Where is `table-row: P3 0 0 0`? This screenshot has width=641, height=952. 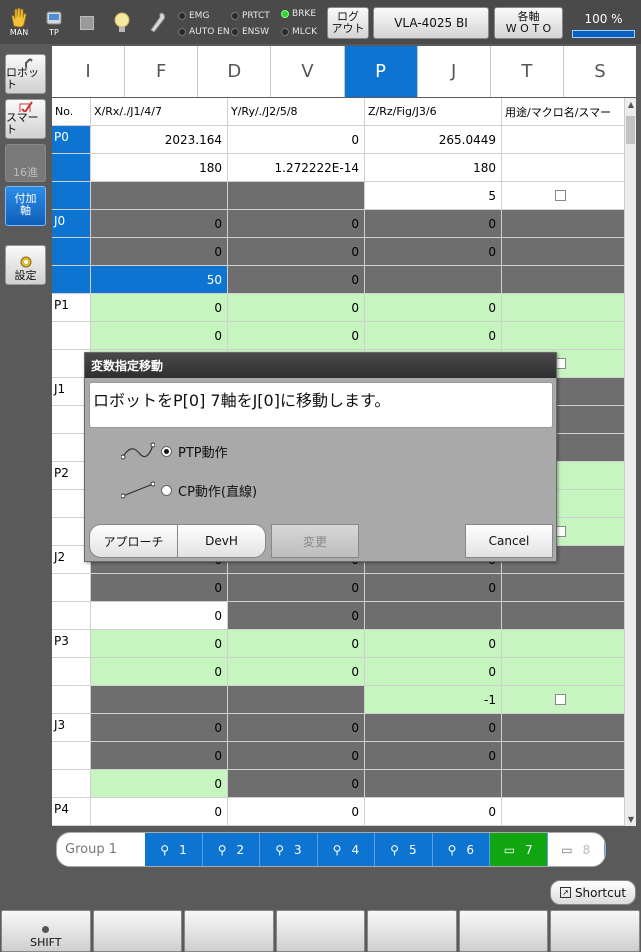 table-row: P3 0 0 0 is located at coordinates (338, 644).